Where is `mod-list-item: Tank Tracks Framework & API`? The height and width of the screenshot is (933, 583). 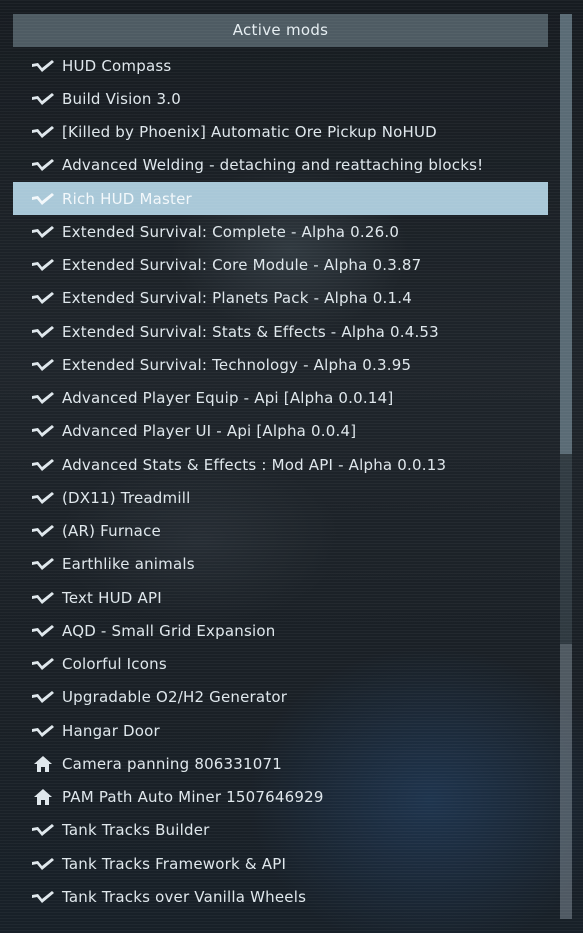
mod-list-item: Tank Tracks Framework & API is located at coordinates (280, 863).